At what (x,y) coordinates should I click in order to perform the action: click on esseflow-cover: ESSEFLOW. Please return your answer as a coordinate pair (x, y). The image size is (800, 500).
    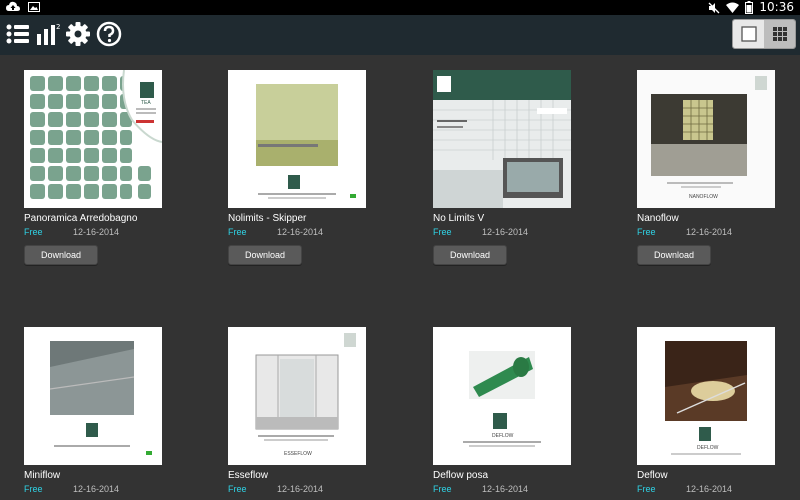
    Looking at the image, I should click on (297, 396).